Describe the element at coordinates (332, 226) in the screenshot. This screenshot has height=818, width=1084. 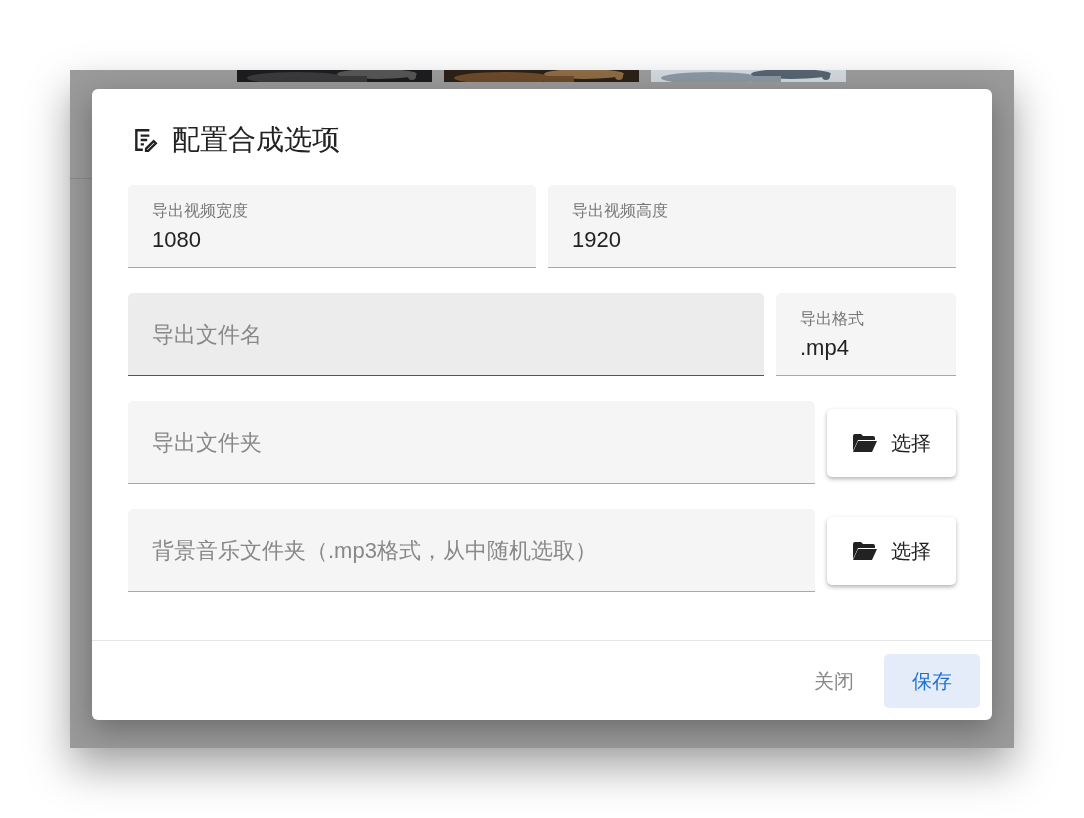
I see `text-field: 导出视频宽度 1080` at that location.